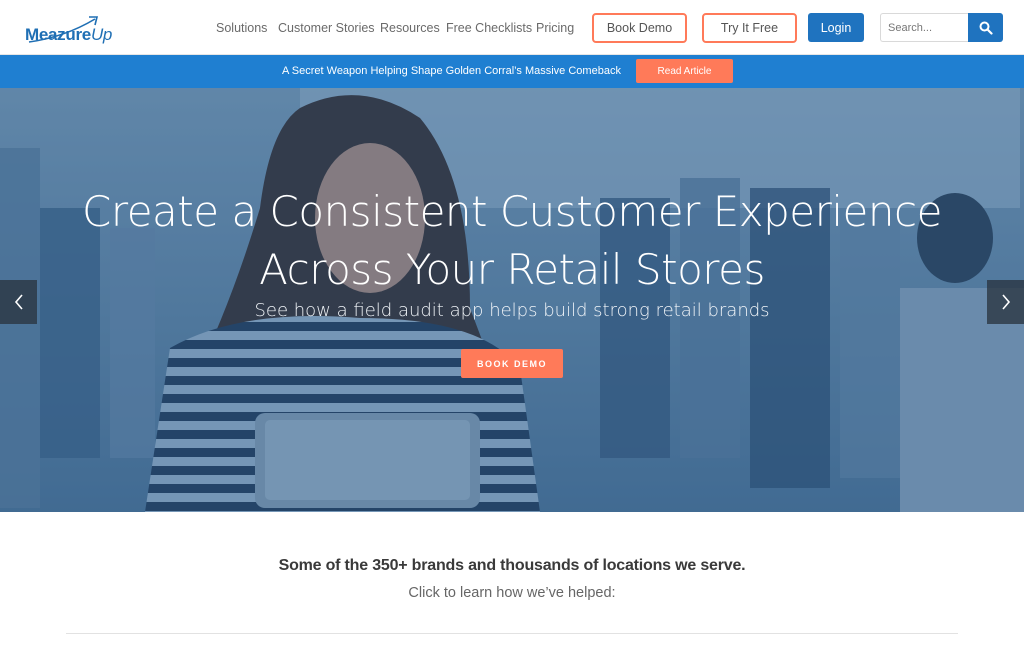 This screenshot has width=1024, height=658. I want to click on search-button, so click(985, 27).